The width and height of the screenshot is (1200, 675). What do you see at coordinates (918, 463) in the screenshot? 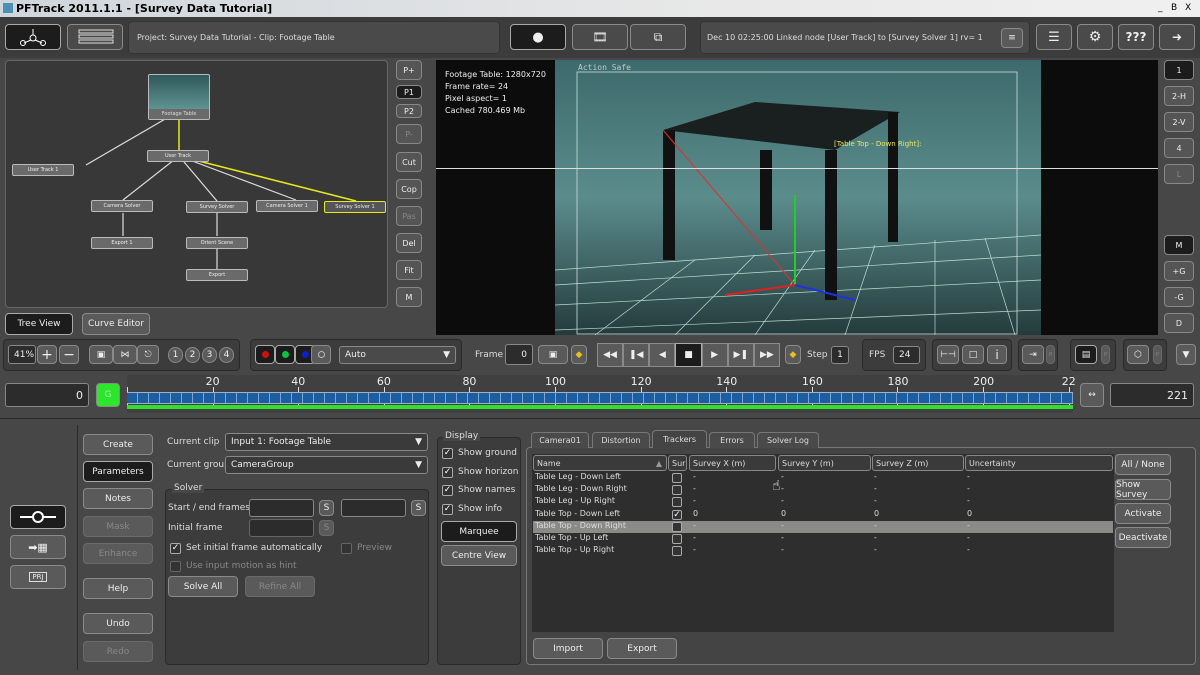
I see `column-survey-z: Survey Z (m)` at bounding box center [918, 463].